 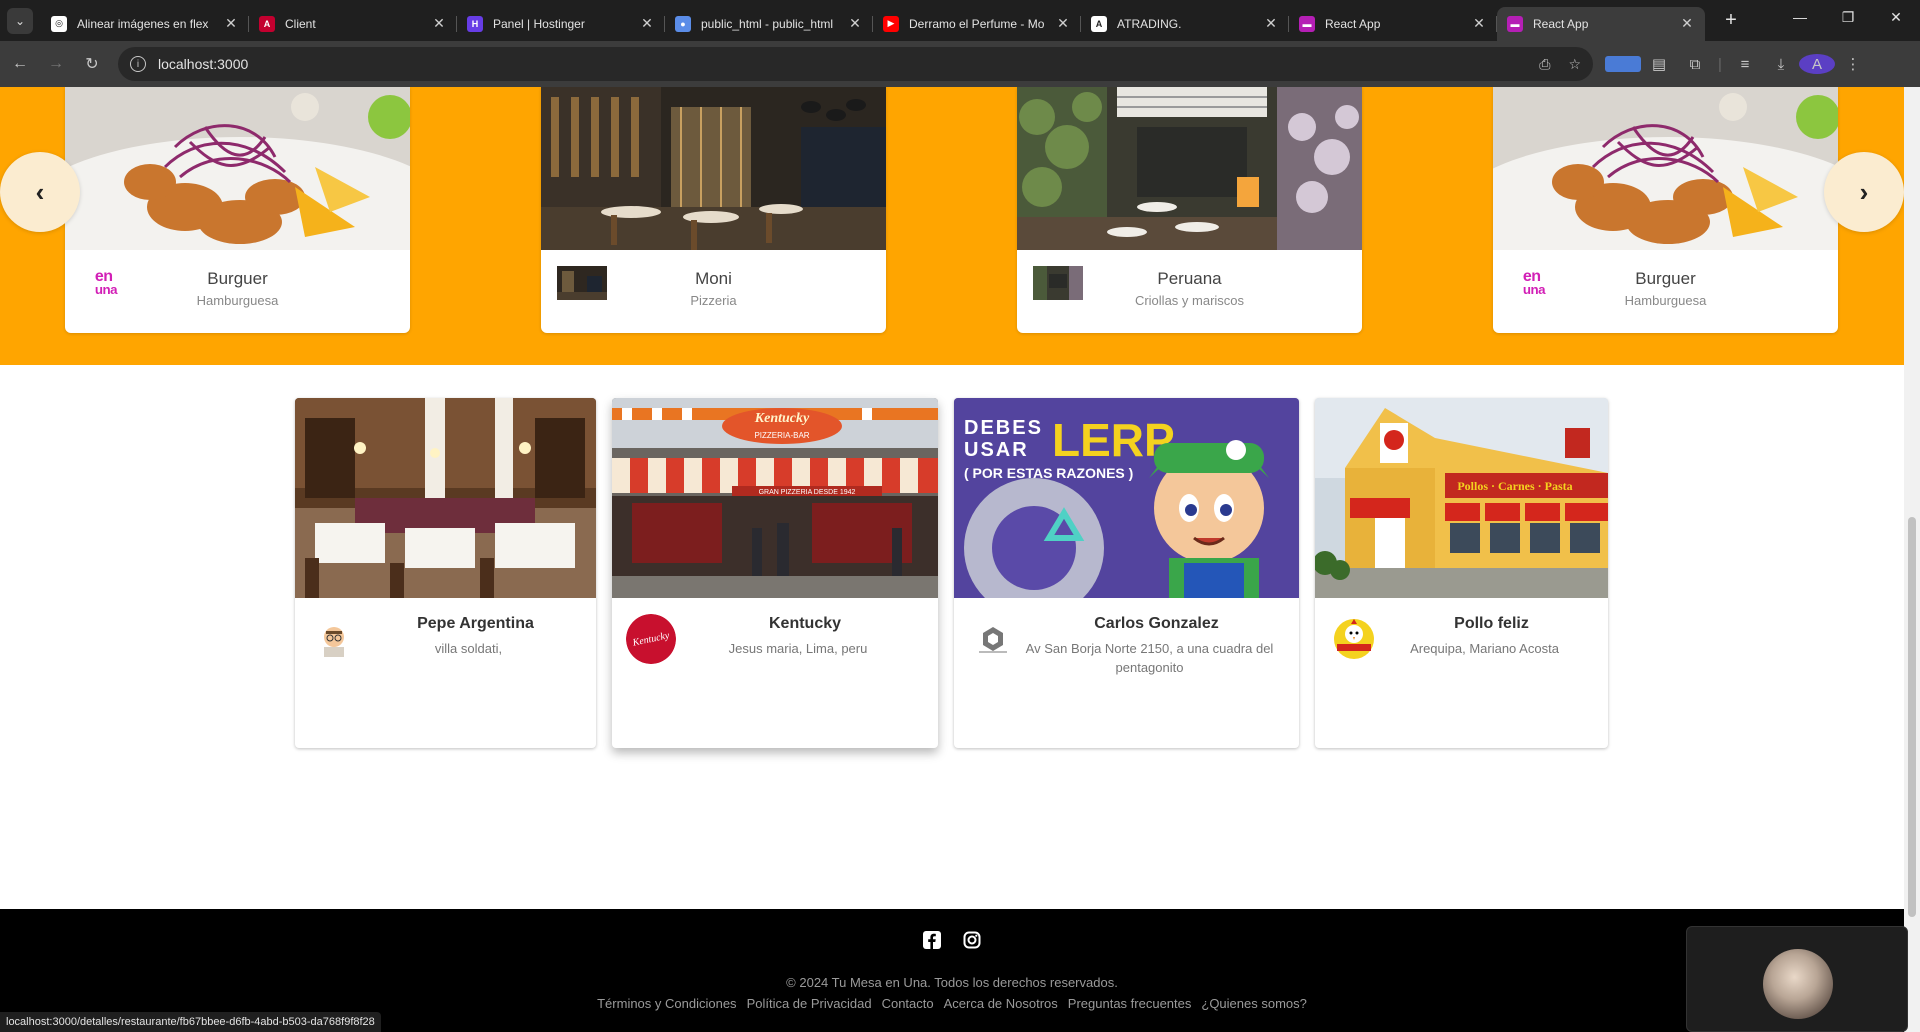 What do you see at coordinates (713, 168) in the screenshot?
I see `slide-image-restaurant-interior` at bounding box center [713, 168].